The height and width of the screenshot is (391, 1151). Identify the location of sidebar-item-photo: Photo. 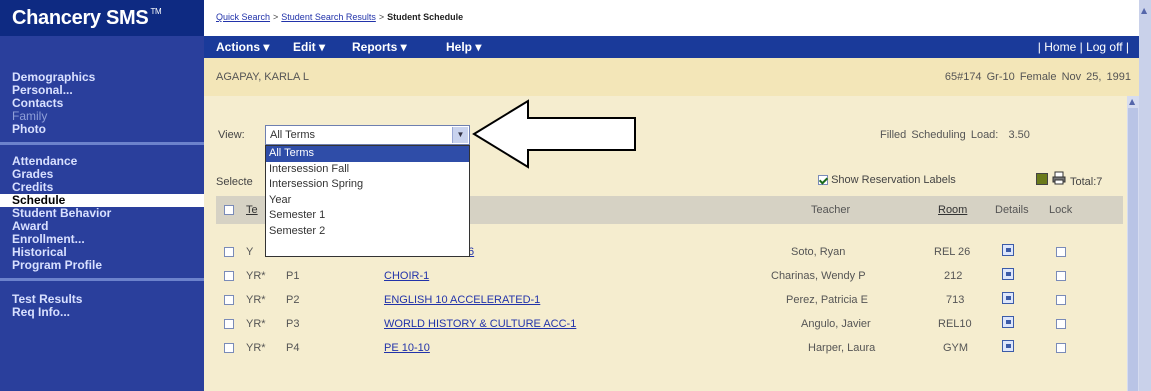
(102, 129).